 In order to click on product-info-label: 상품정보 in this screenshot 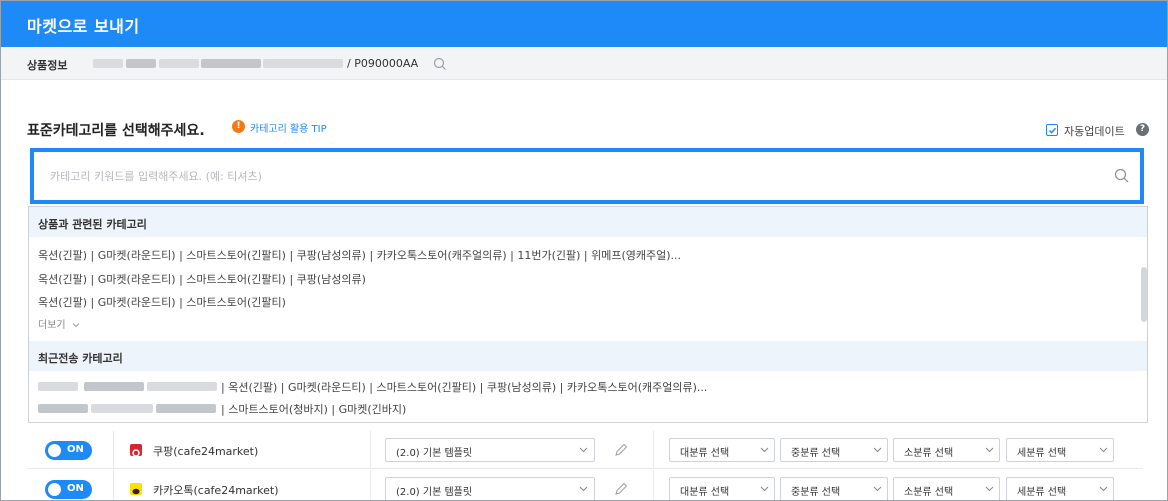, I will do `click(47, 65)`.